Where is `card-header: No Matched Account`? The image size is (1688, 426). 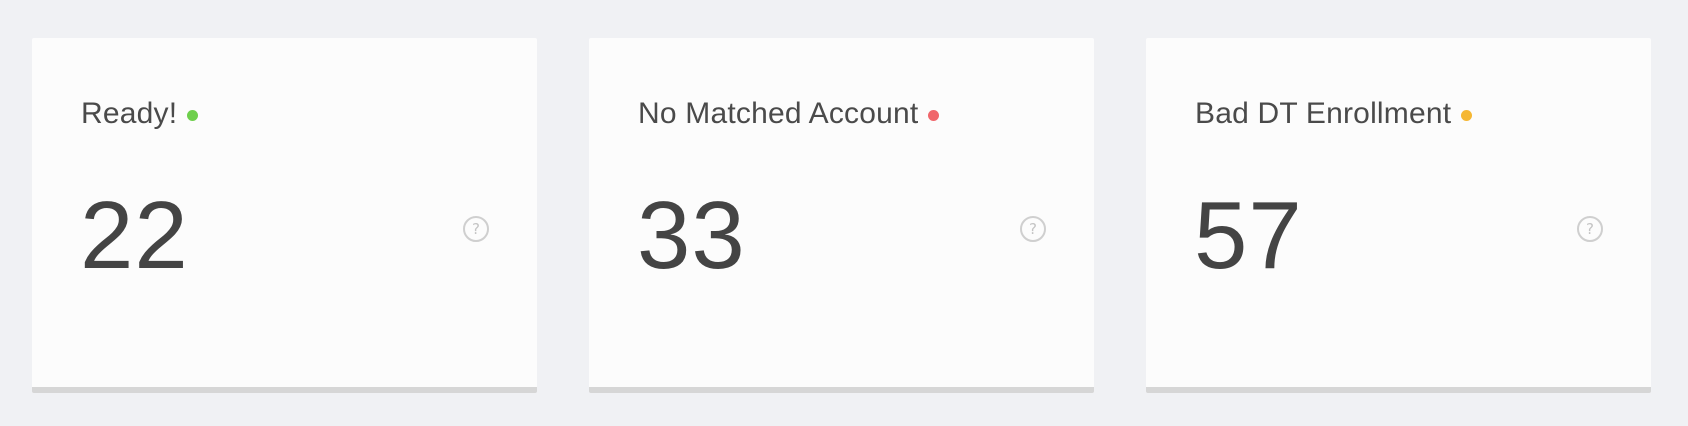 card-header: No Matched Account is located at coordinates (789, 114).